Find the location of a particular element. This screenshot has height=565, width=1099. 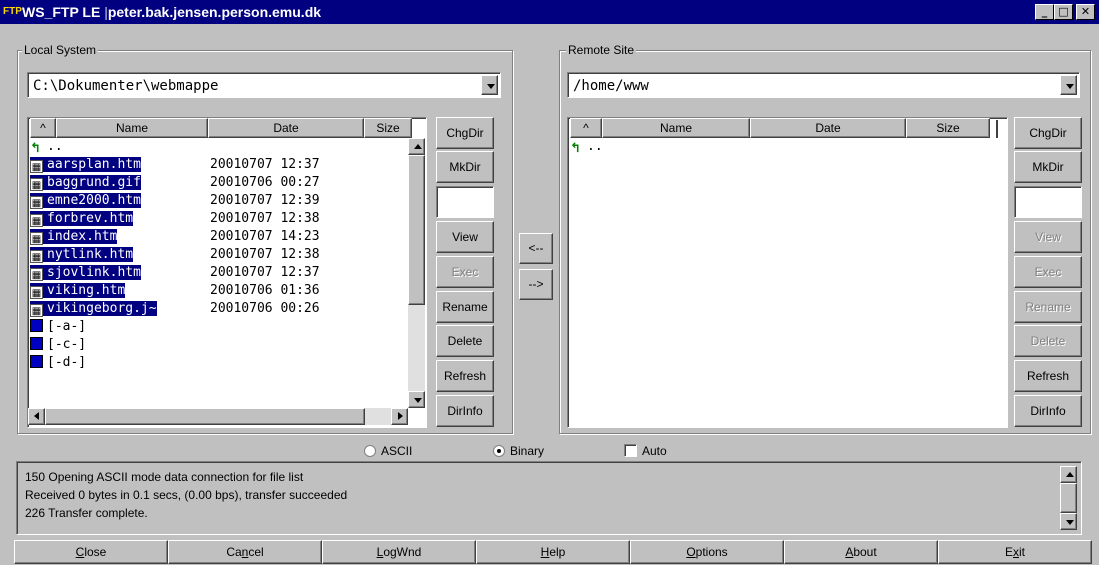

local-file-row: ▦ emne2000.htm 20010707 12:39 is located at coordinates (175, 201).